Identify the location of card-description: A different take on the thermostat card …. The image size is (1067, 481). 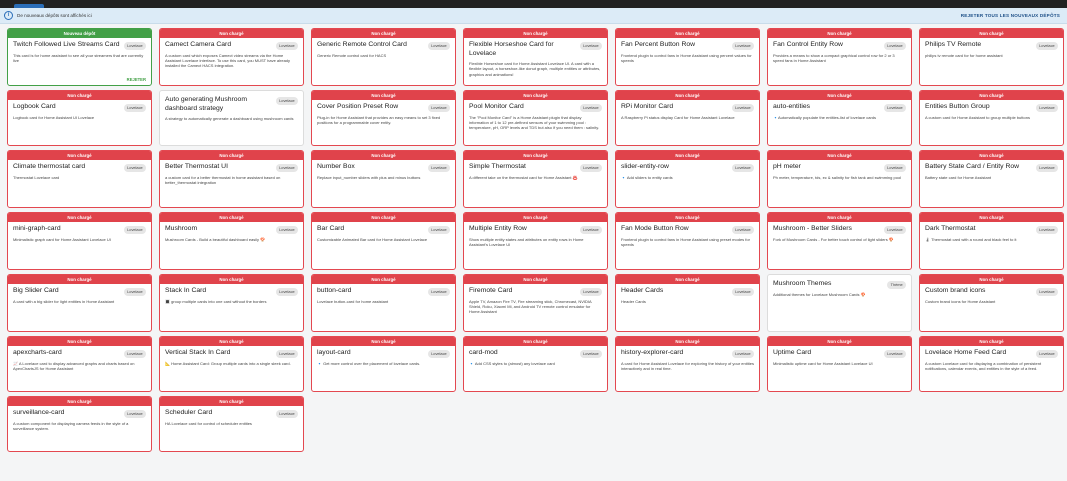
(523, 177).